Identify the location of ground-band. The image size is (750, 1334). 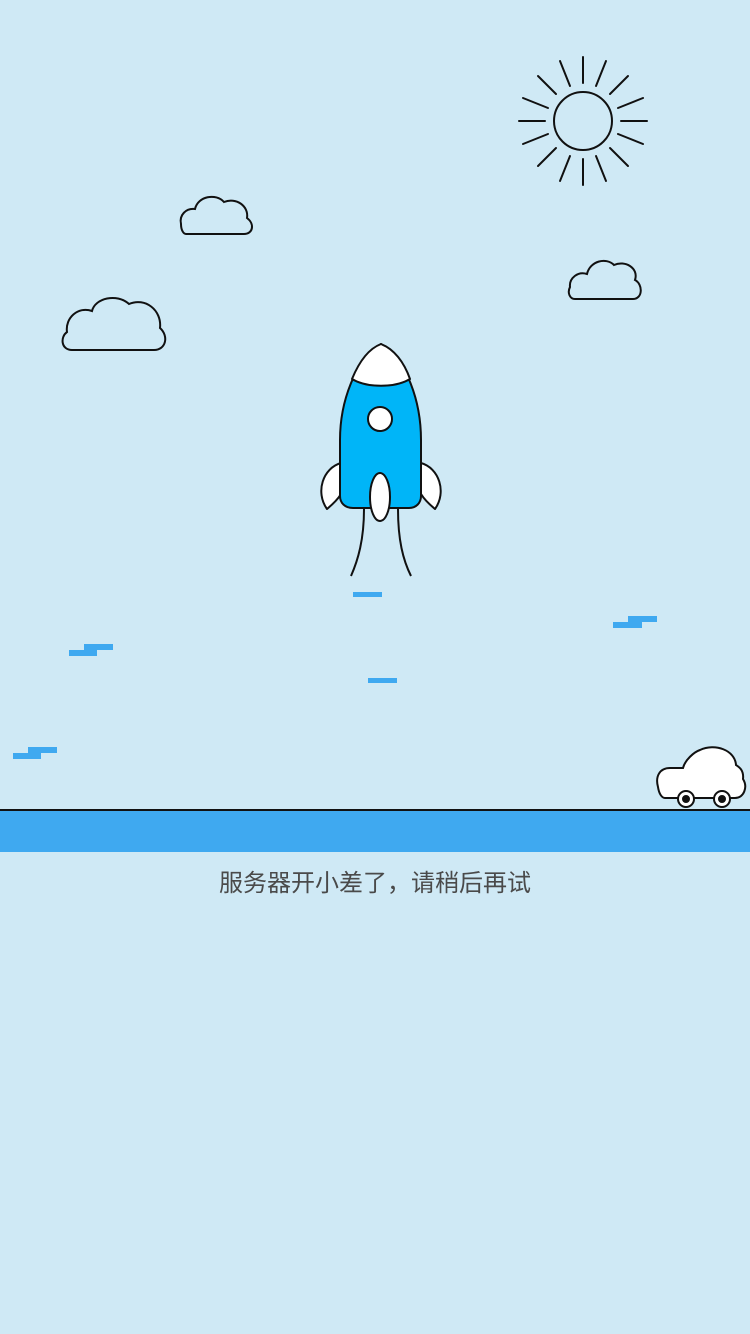
(375, 831).